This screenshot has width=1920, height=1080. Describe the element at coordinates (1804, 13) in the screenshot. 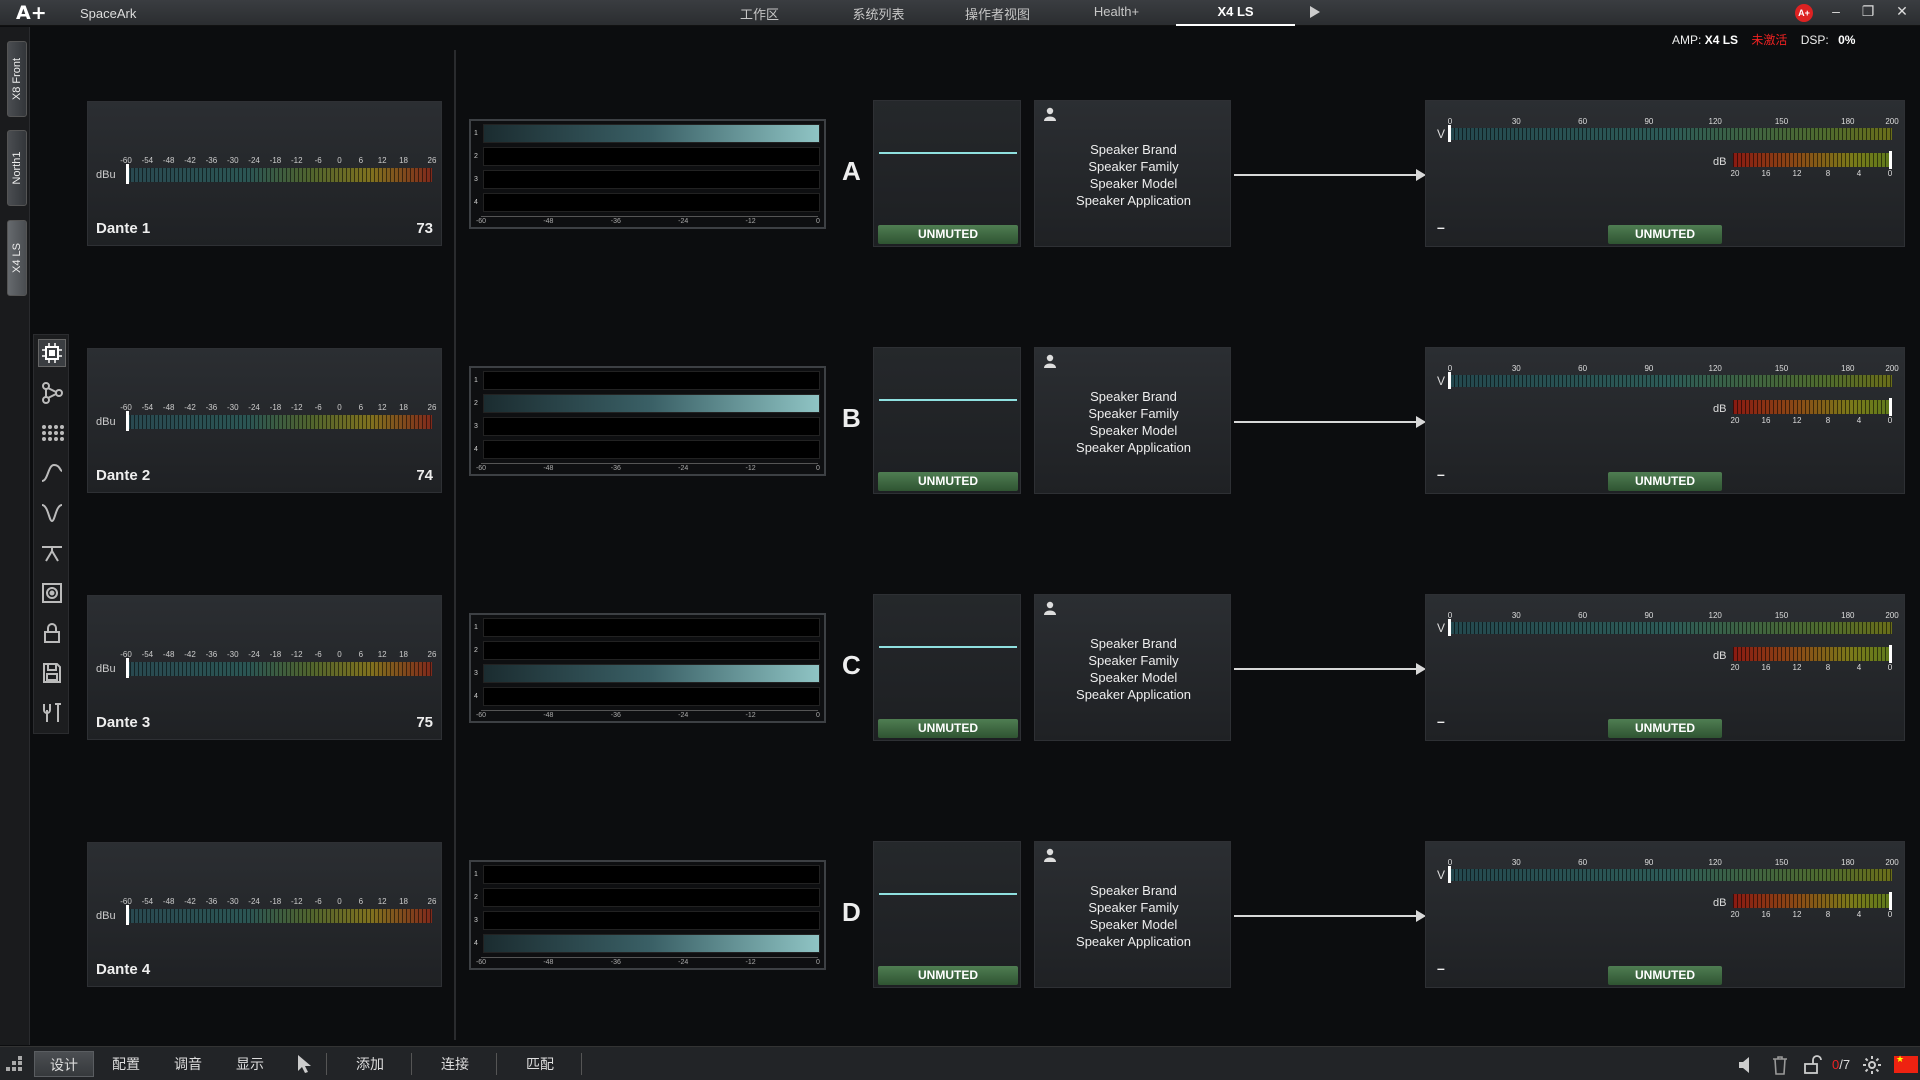

I see `brand-badge-icon: A+` at that location.